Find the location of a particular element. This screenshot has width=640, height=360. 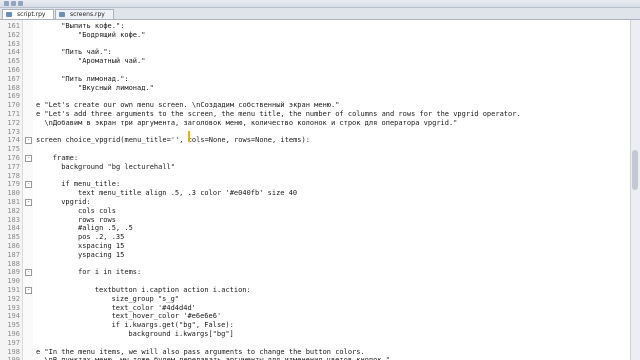

code-line: 167 "Пить лимонад.": is located at coordinates (315, 79).